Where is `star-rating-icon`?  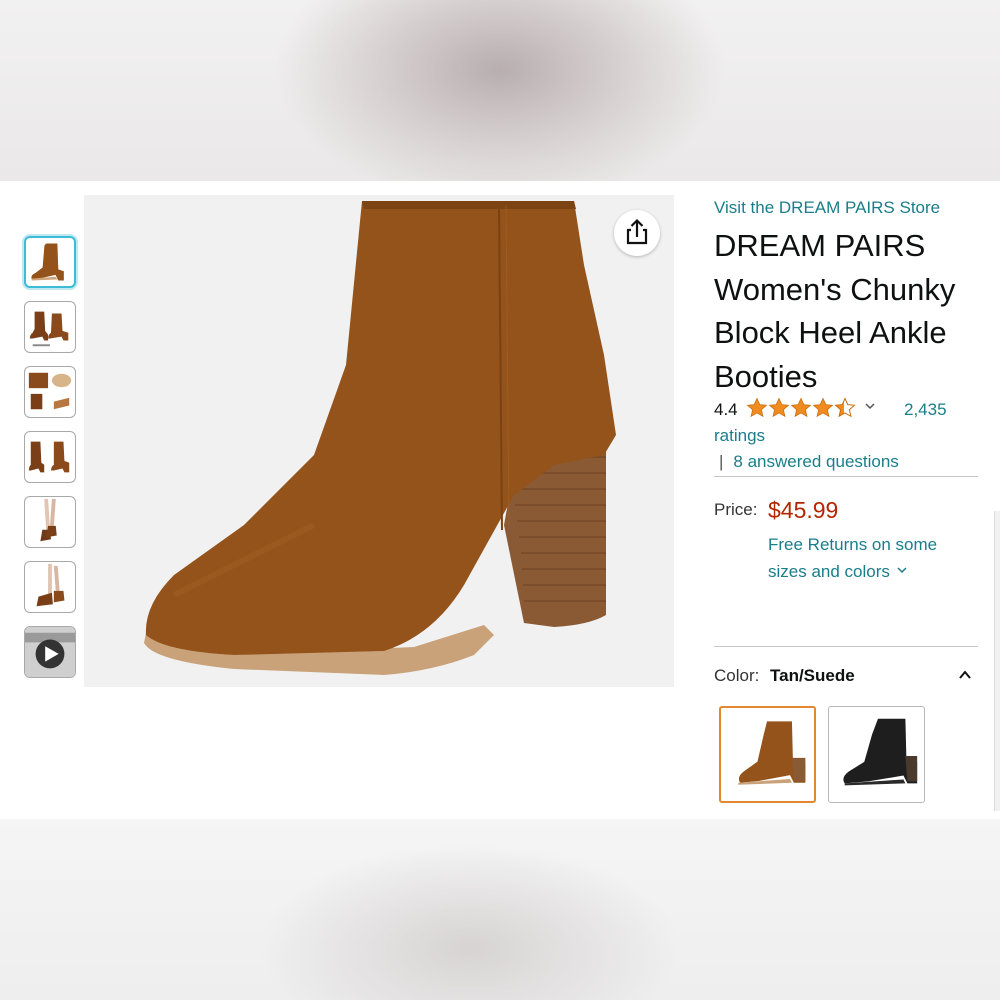 star-rating-icon is located at coordinates (801, 408).